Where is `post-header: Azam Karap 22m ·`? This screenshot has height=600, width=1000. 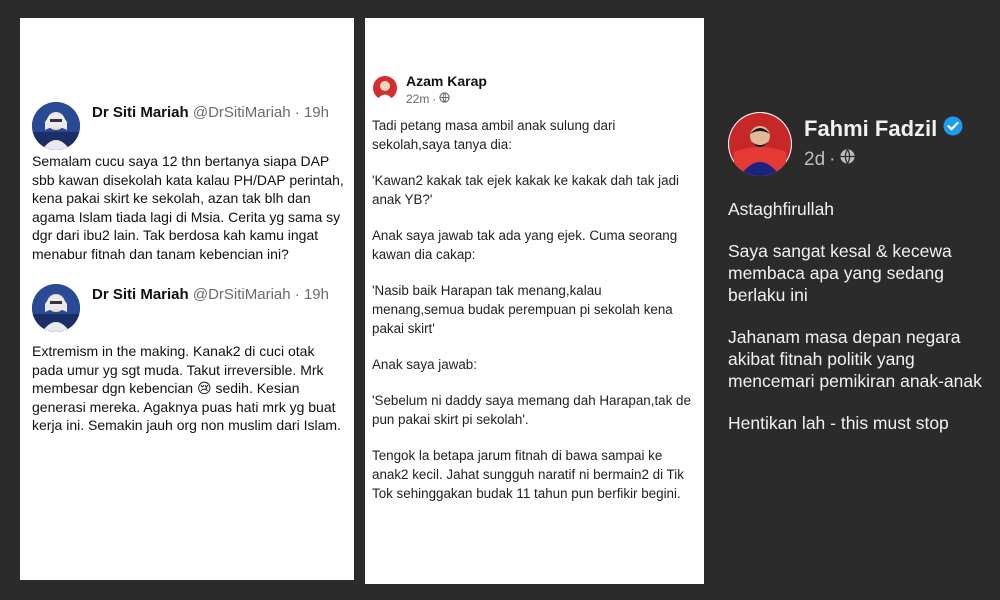
post-header: Azam Karap 22m · is located at coordinates (533, 93).